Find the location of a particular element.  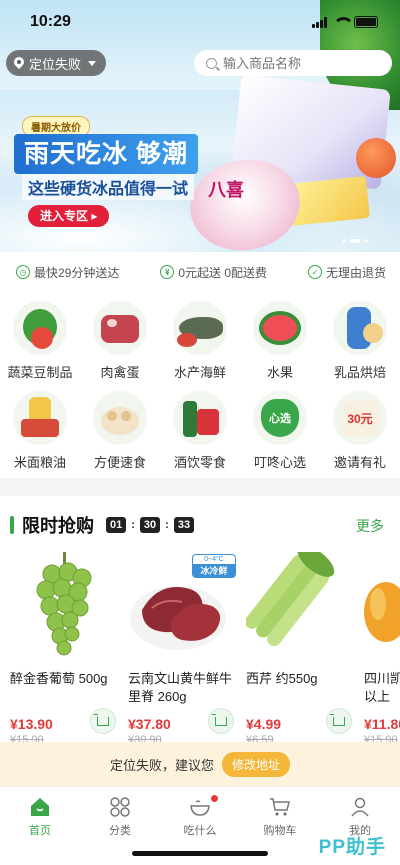

celery-image is located at coordinates (301, 601).